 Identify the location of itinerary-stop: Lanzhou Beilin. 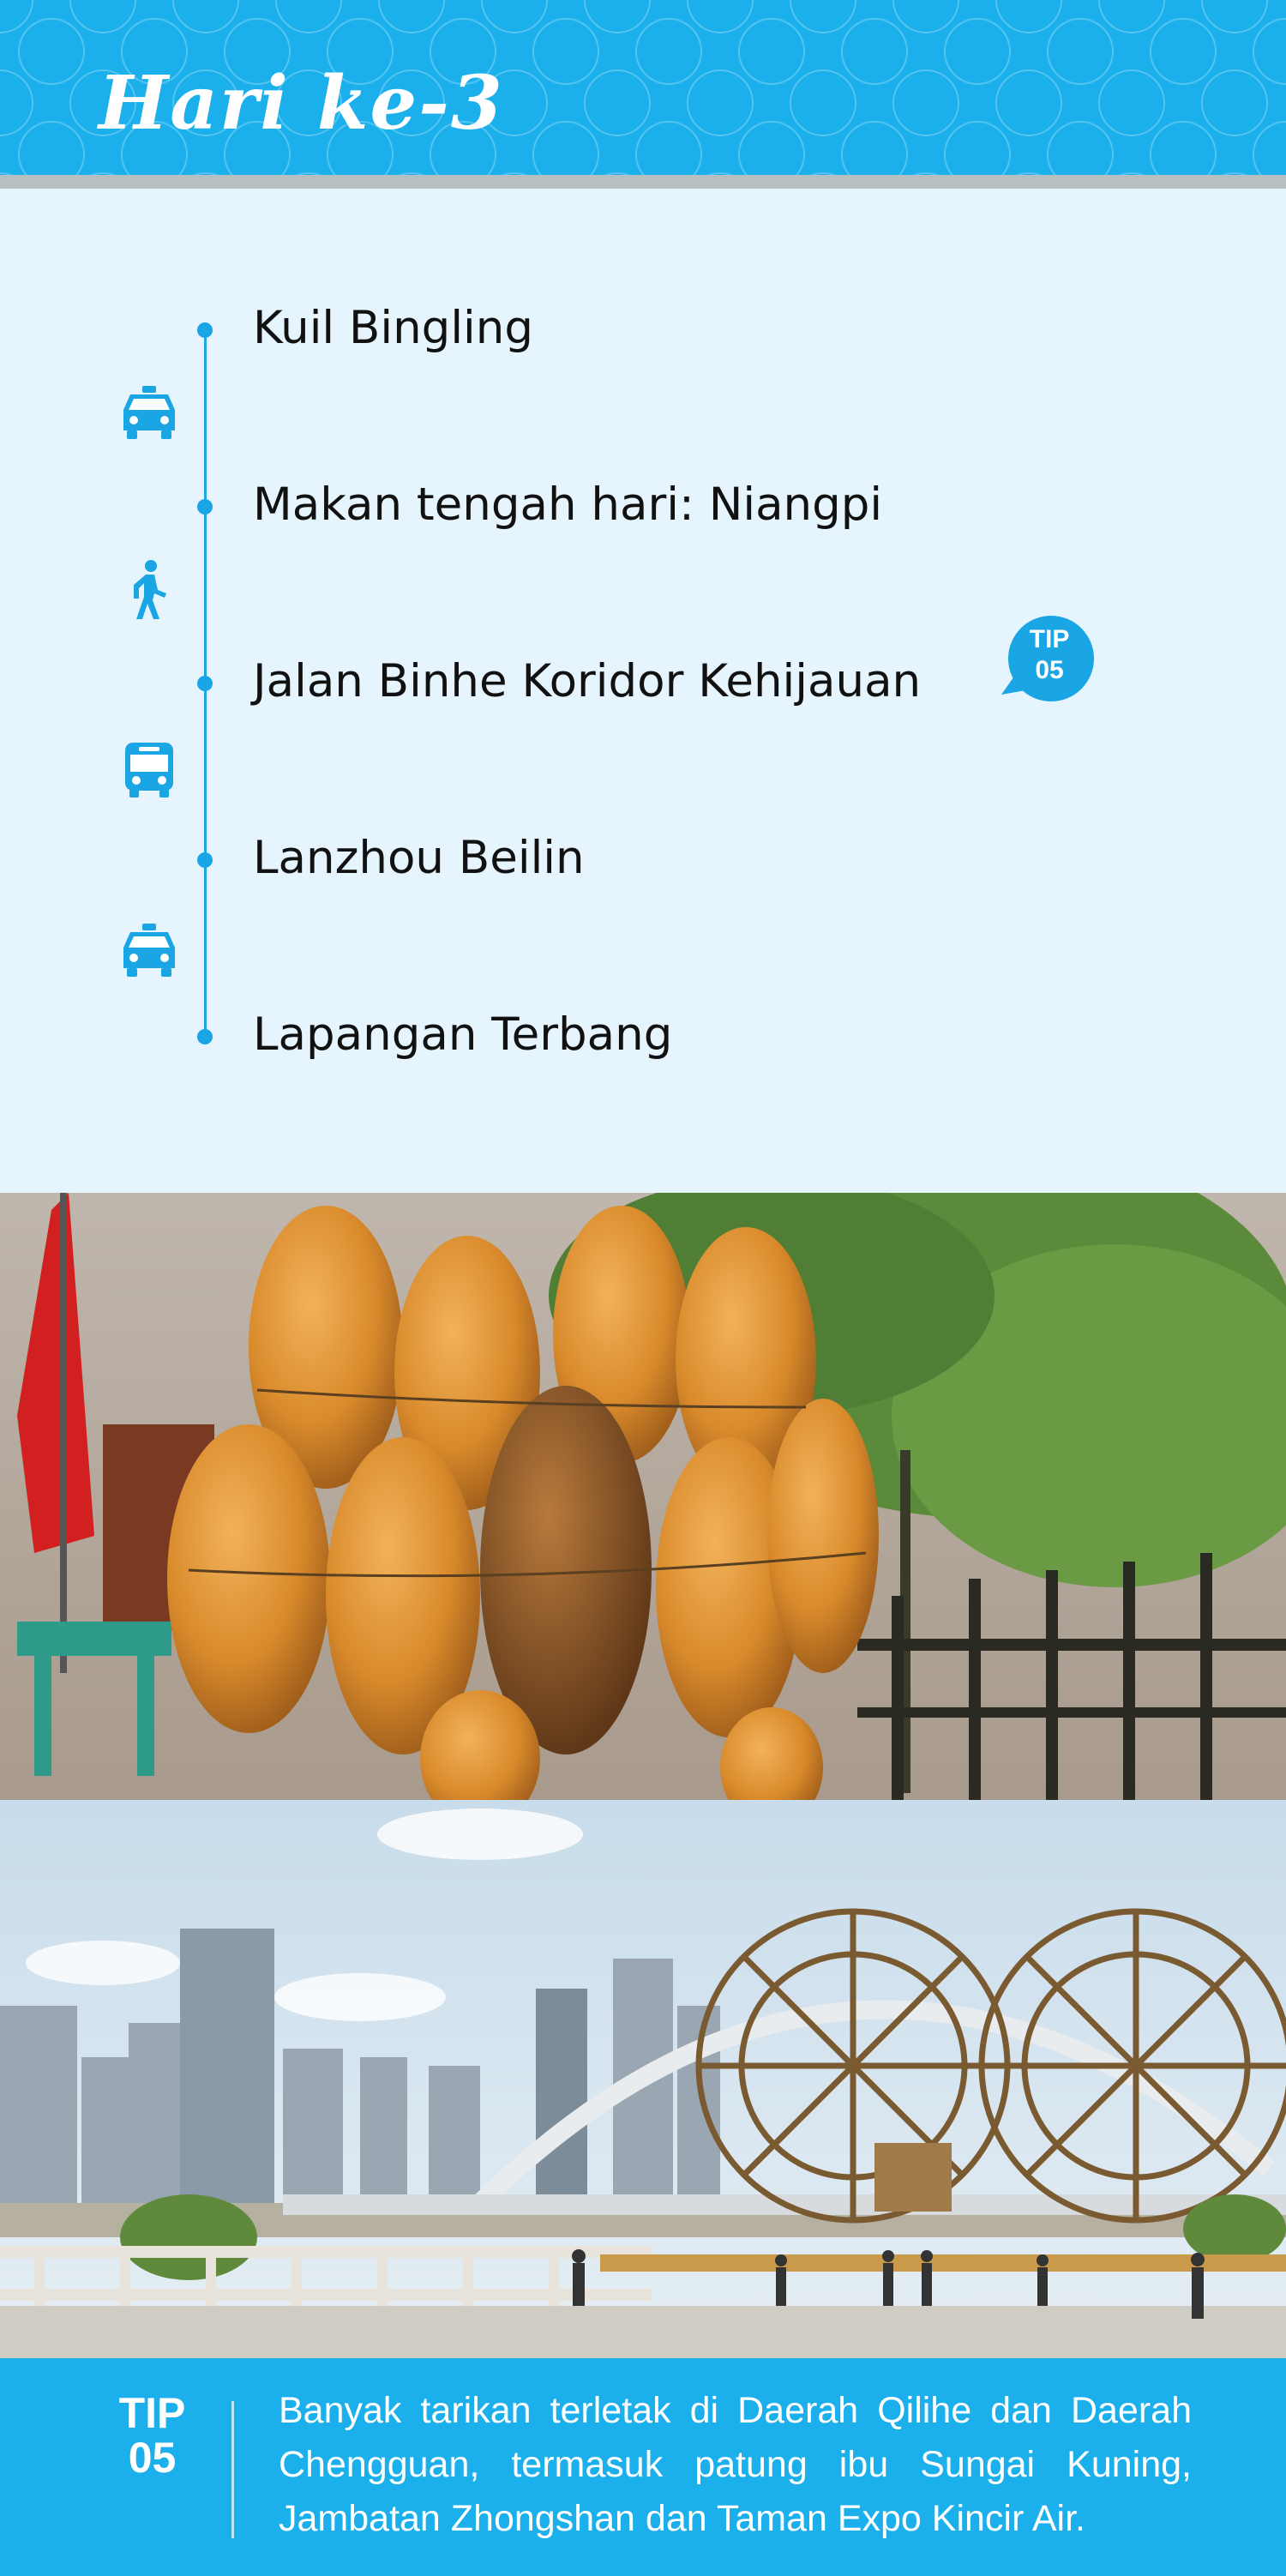
(643, 858).